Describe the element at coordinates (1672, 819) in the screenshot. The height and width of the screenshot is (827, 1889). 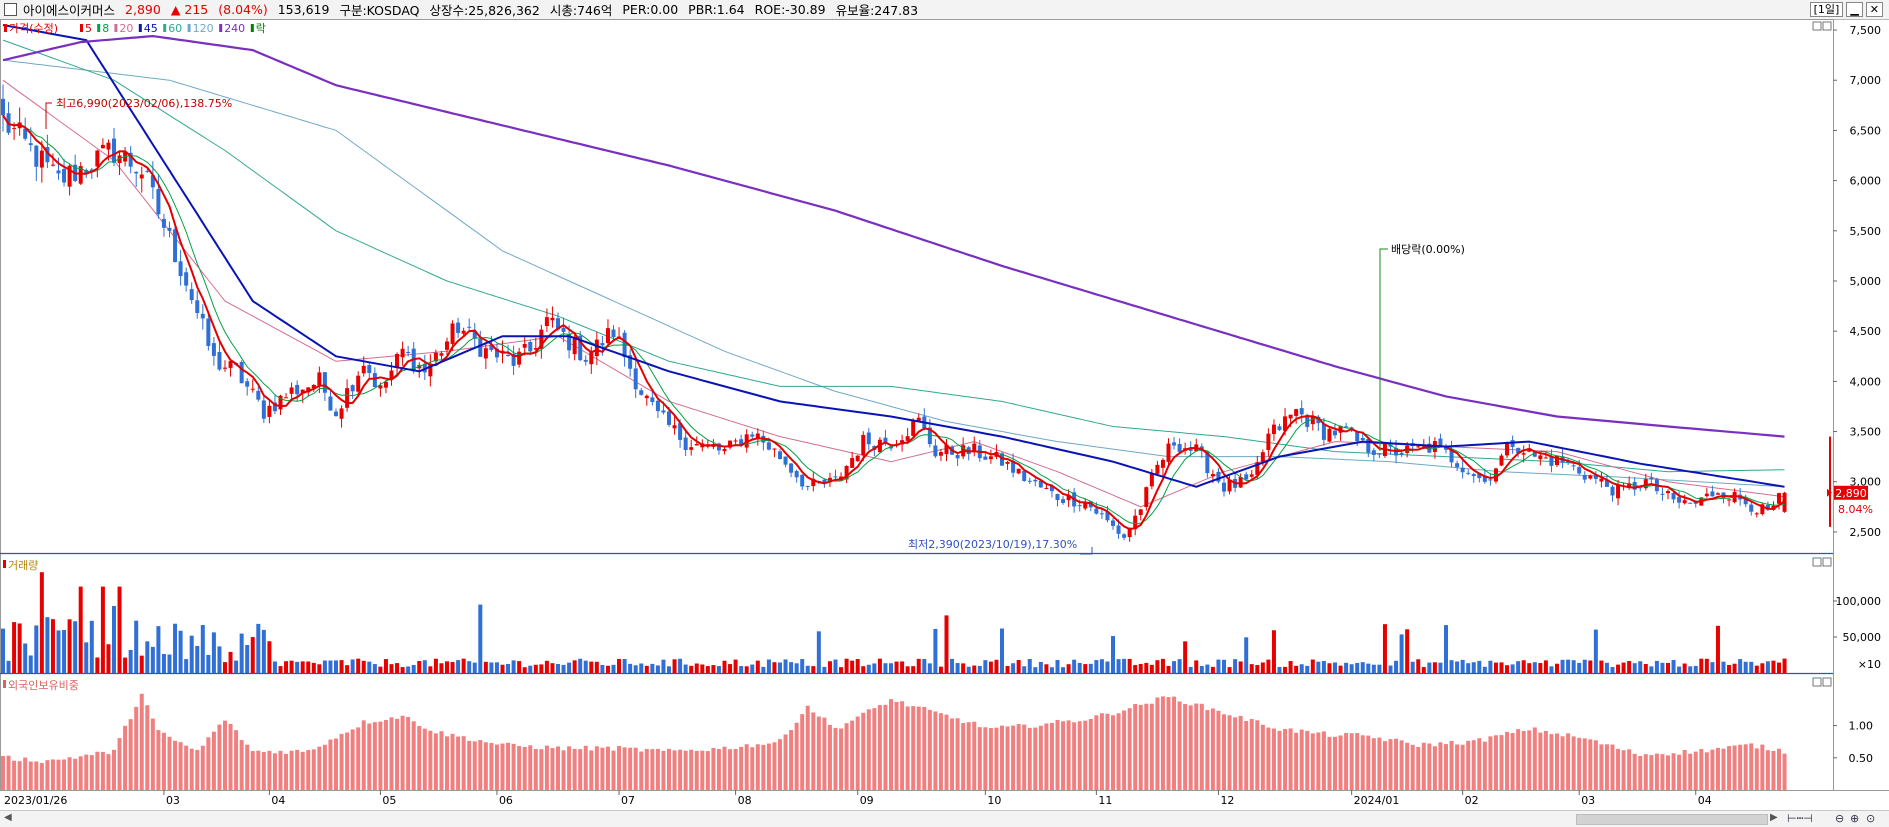
I see `scroll-thumb` at that location.